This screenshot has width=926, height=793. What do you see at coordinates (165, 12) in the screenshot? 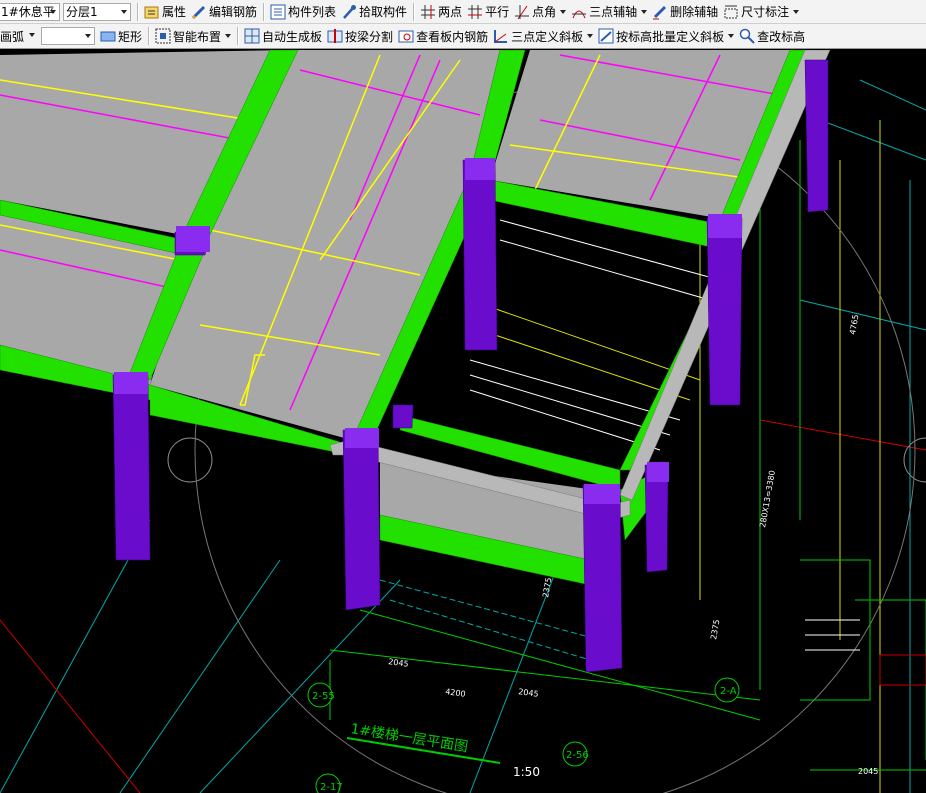
I see `properties-button: 属性` at bounding box center [165, 12].